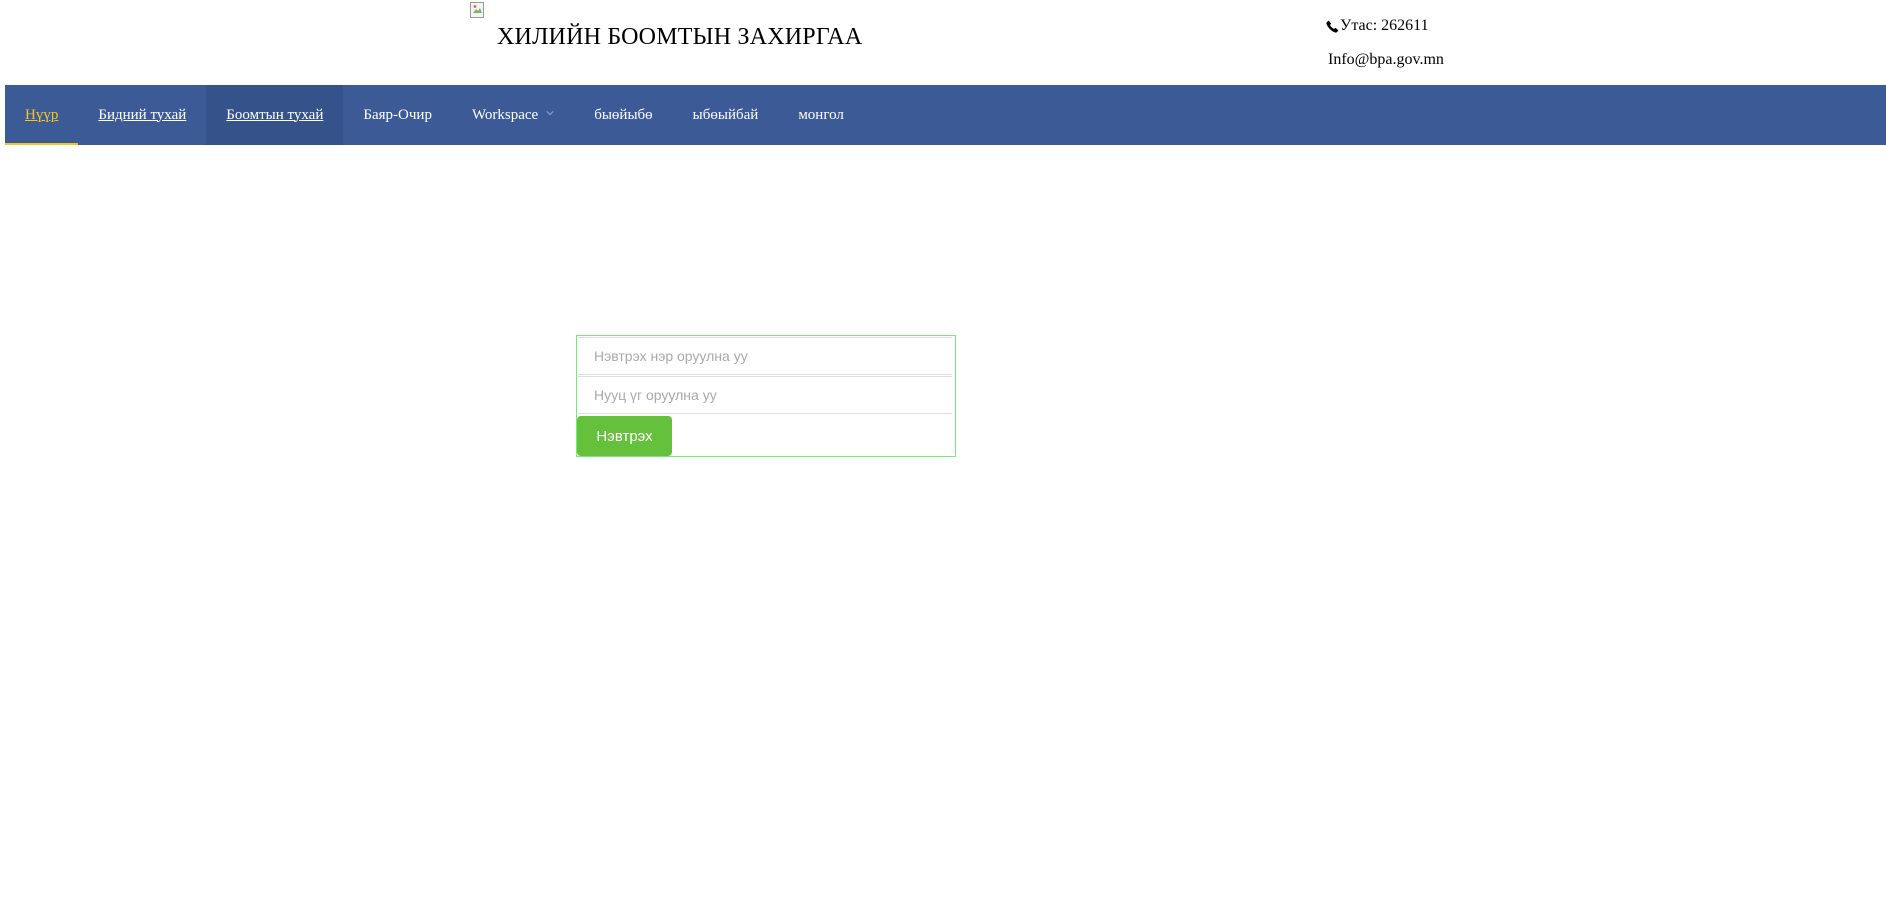  I want to click on contact-info: Утас: 262611 Info@bpa.gov.mn, so click(1385, 43).